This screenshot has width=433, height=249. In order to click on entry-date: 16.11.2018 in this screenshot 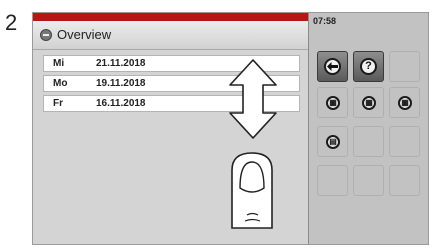, I will do `click(121, 103)`.